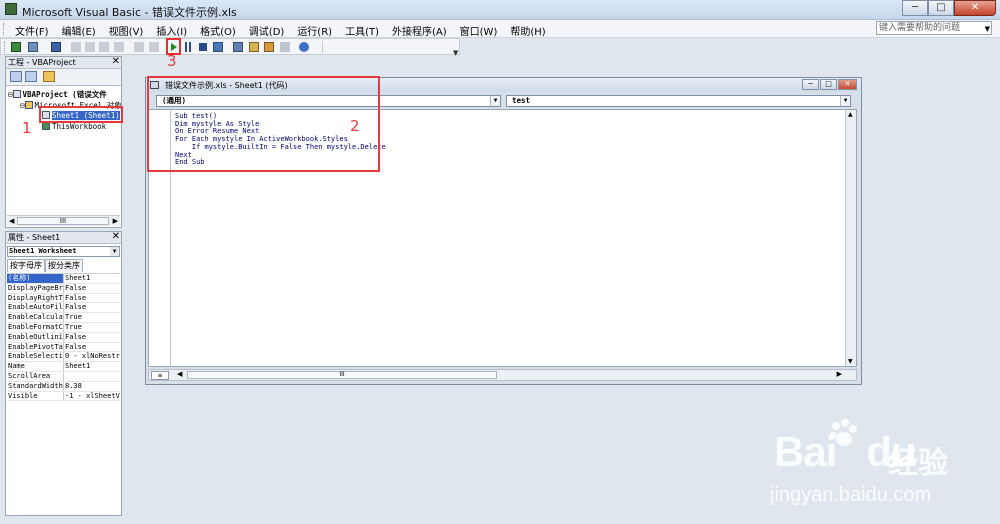 The height and width of the screenshot is (524, 1000). I want to click on tab-categorized: 按分类序, so click(64, 265).